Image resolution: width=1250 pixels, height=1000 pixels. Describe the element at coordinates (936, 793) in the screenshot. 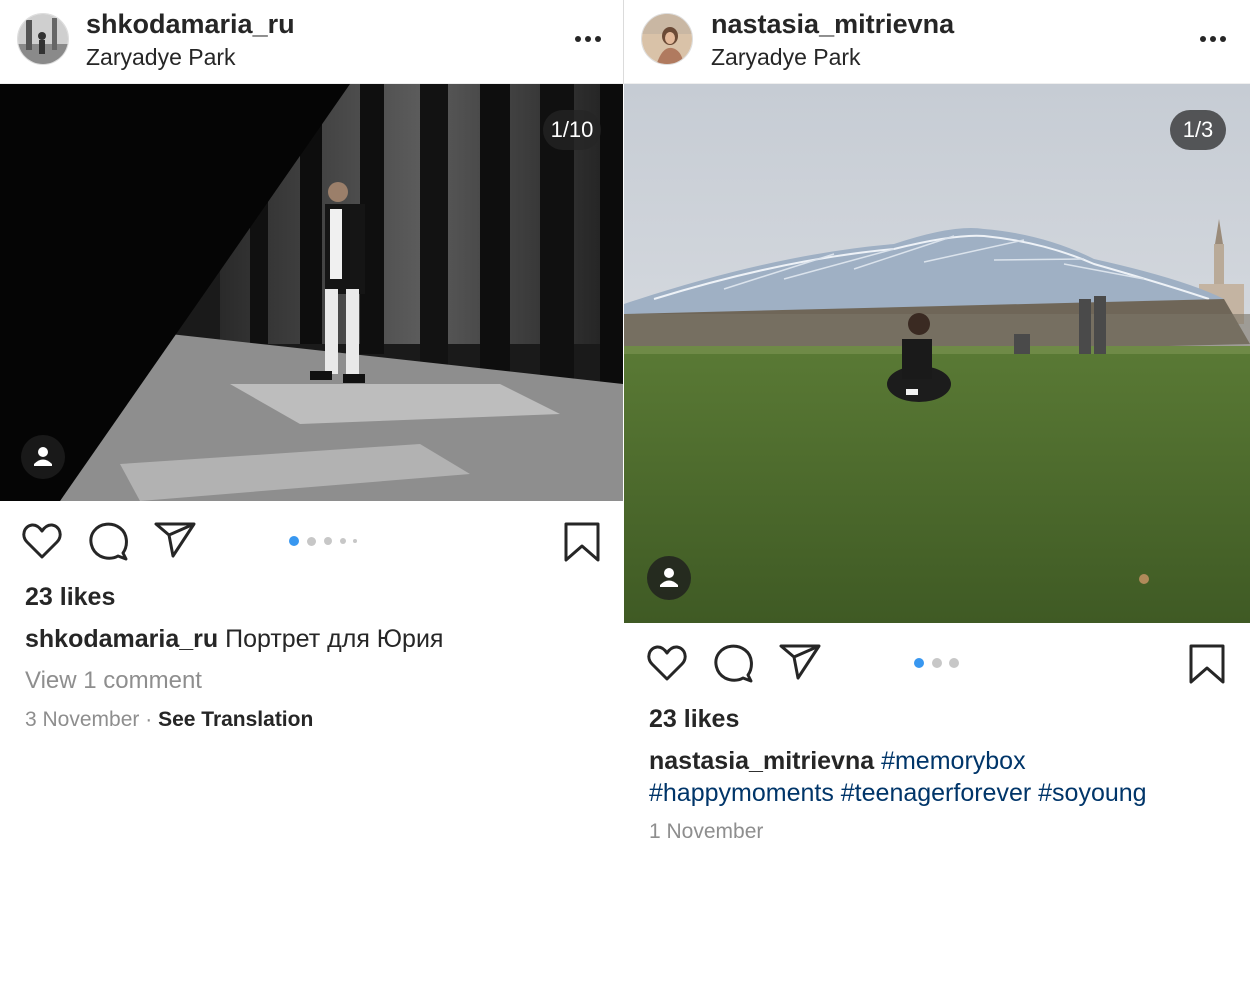

I see `hashtag-link: #teenagerforever` at that location.